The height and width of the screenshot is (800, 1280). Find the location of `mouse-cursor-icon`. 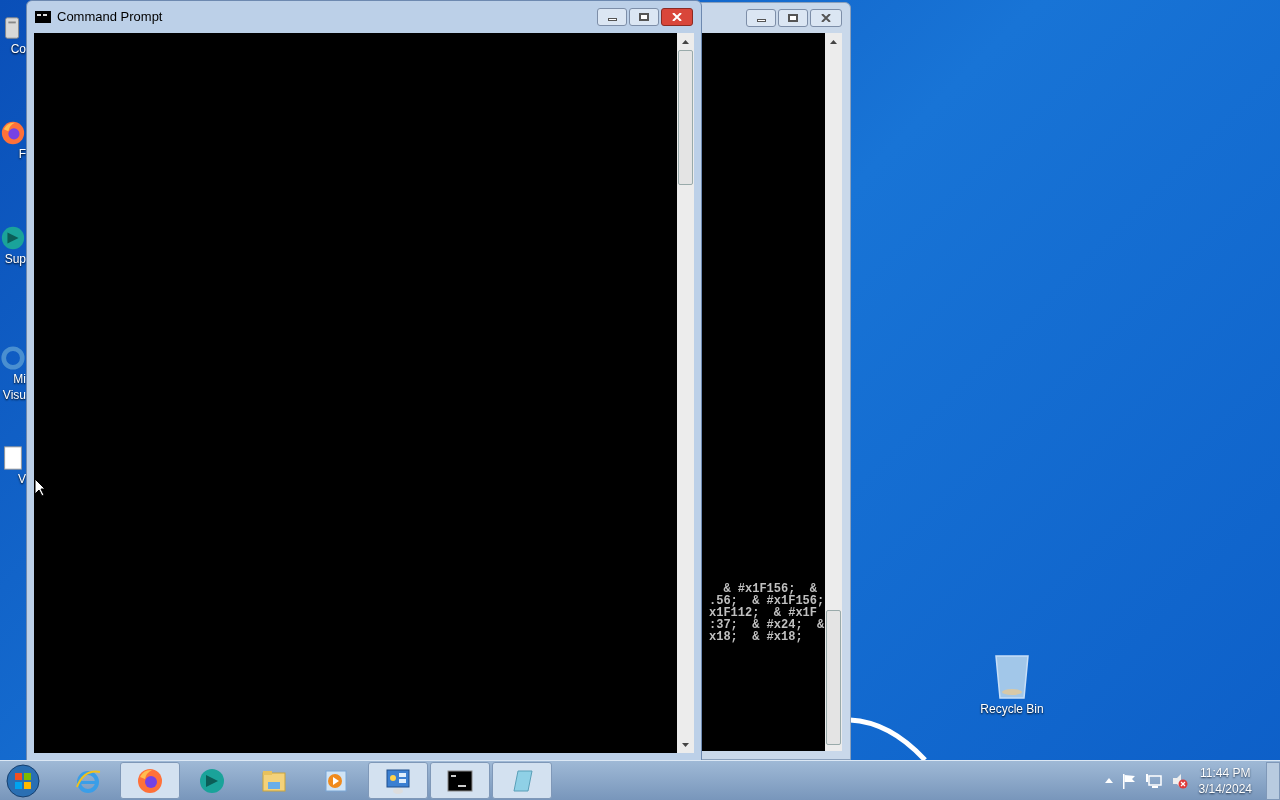

mouse-cursor-icon is located at coordinates (40, 487).